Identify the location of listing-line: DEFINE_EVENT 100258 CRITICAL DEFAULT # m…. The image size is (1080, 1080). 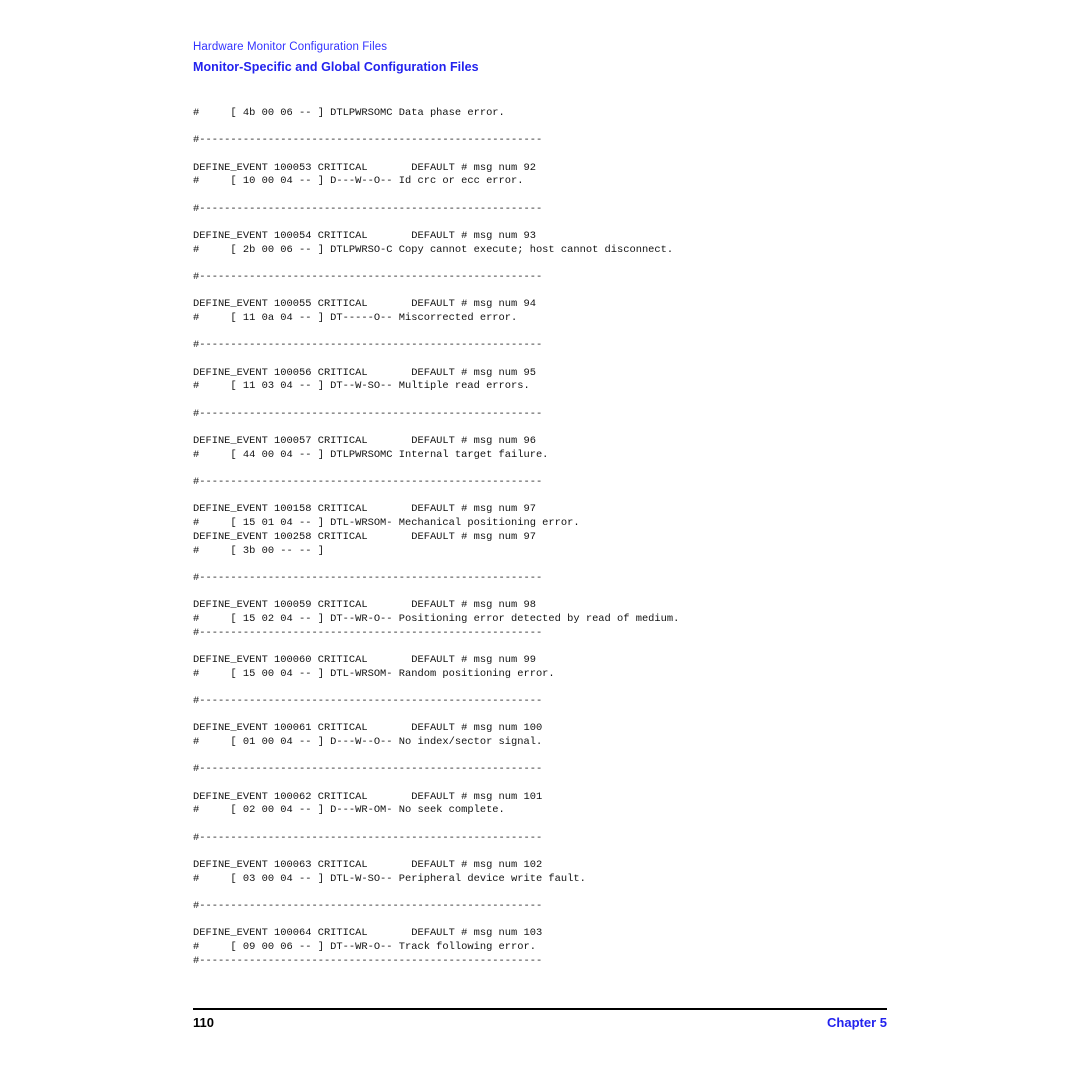
(364, 536).